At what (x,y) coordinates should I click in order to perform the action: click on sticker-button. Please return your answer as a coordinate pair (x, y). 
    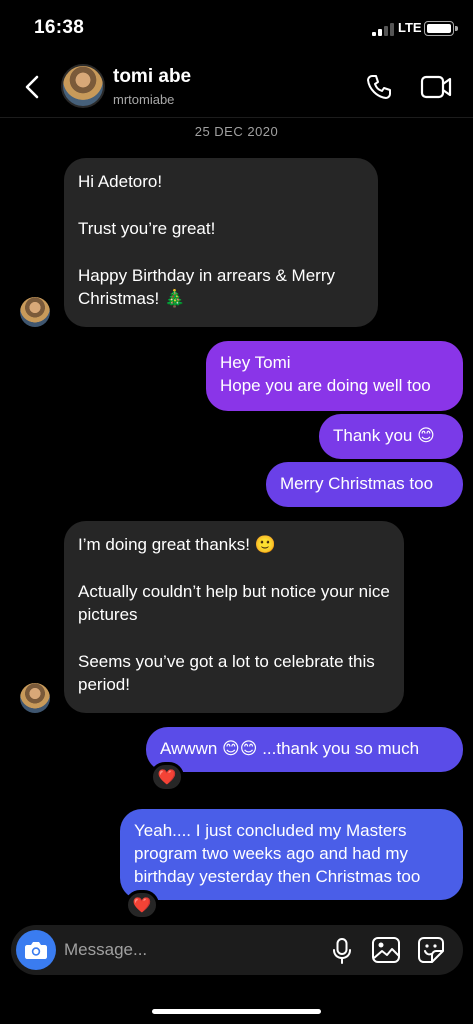
    Looking at the image, I should click on (431, 950).